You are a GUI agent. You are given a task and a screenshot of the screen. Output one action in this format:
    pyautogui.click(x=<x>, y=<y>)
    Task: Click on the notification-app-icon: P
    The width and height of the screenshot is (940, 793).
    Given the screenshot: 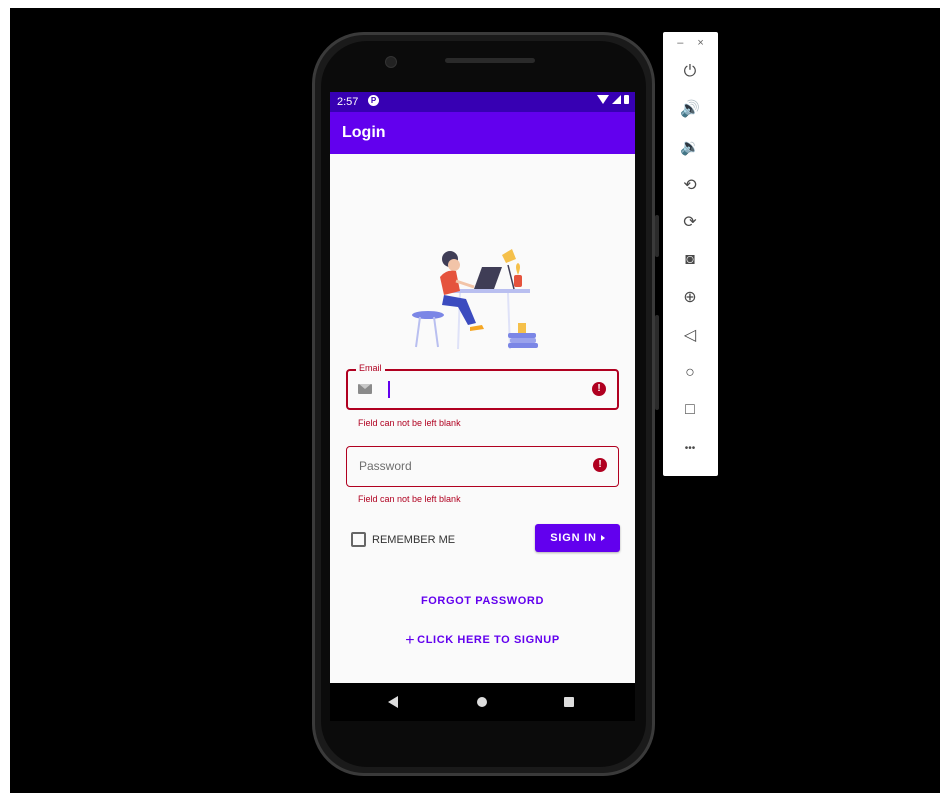 What is the action you would take?
    pyautogui.click(x=373, y=100)
    